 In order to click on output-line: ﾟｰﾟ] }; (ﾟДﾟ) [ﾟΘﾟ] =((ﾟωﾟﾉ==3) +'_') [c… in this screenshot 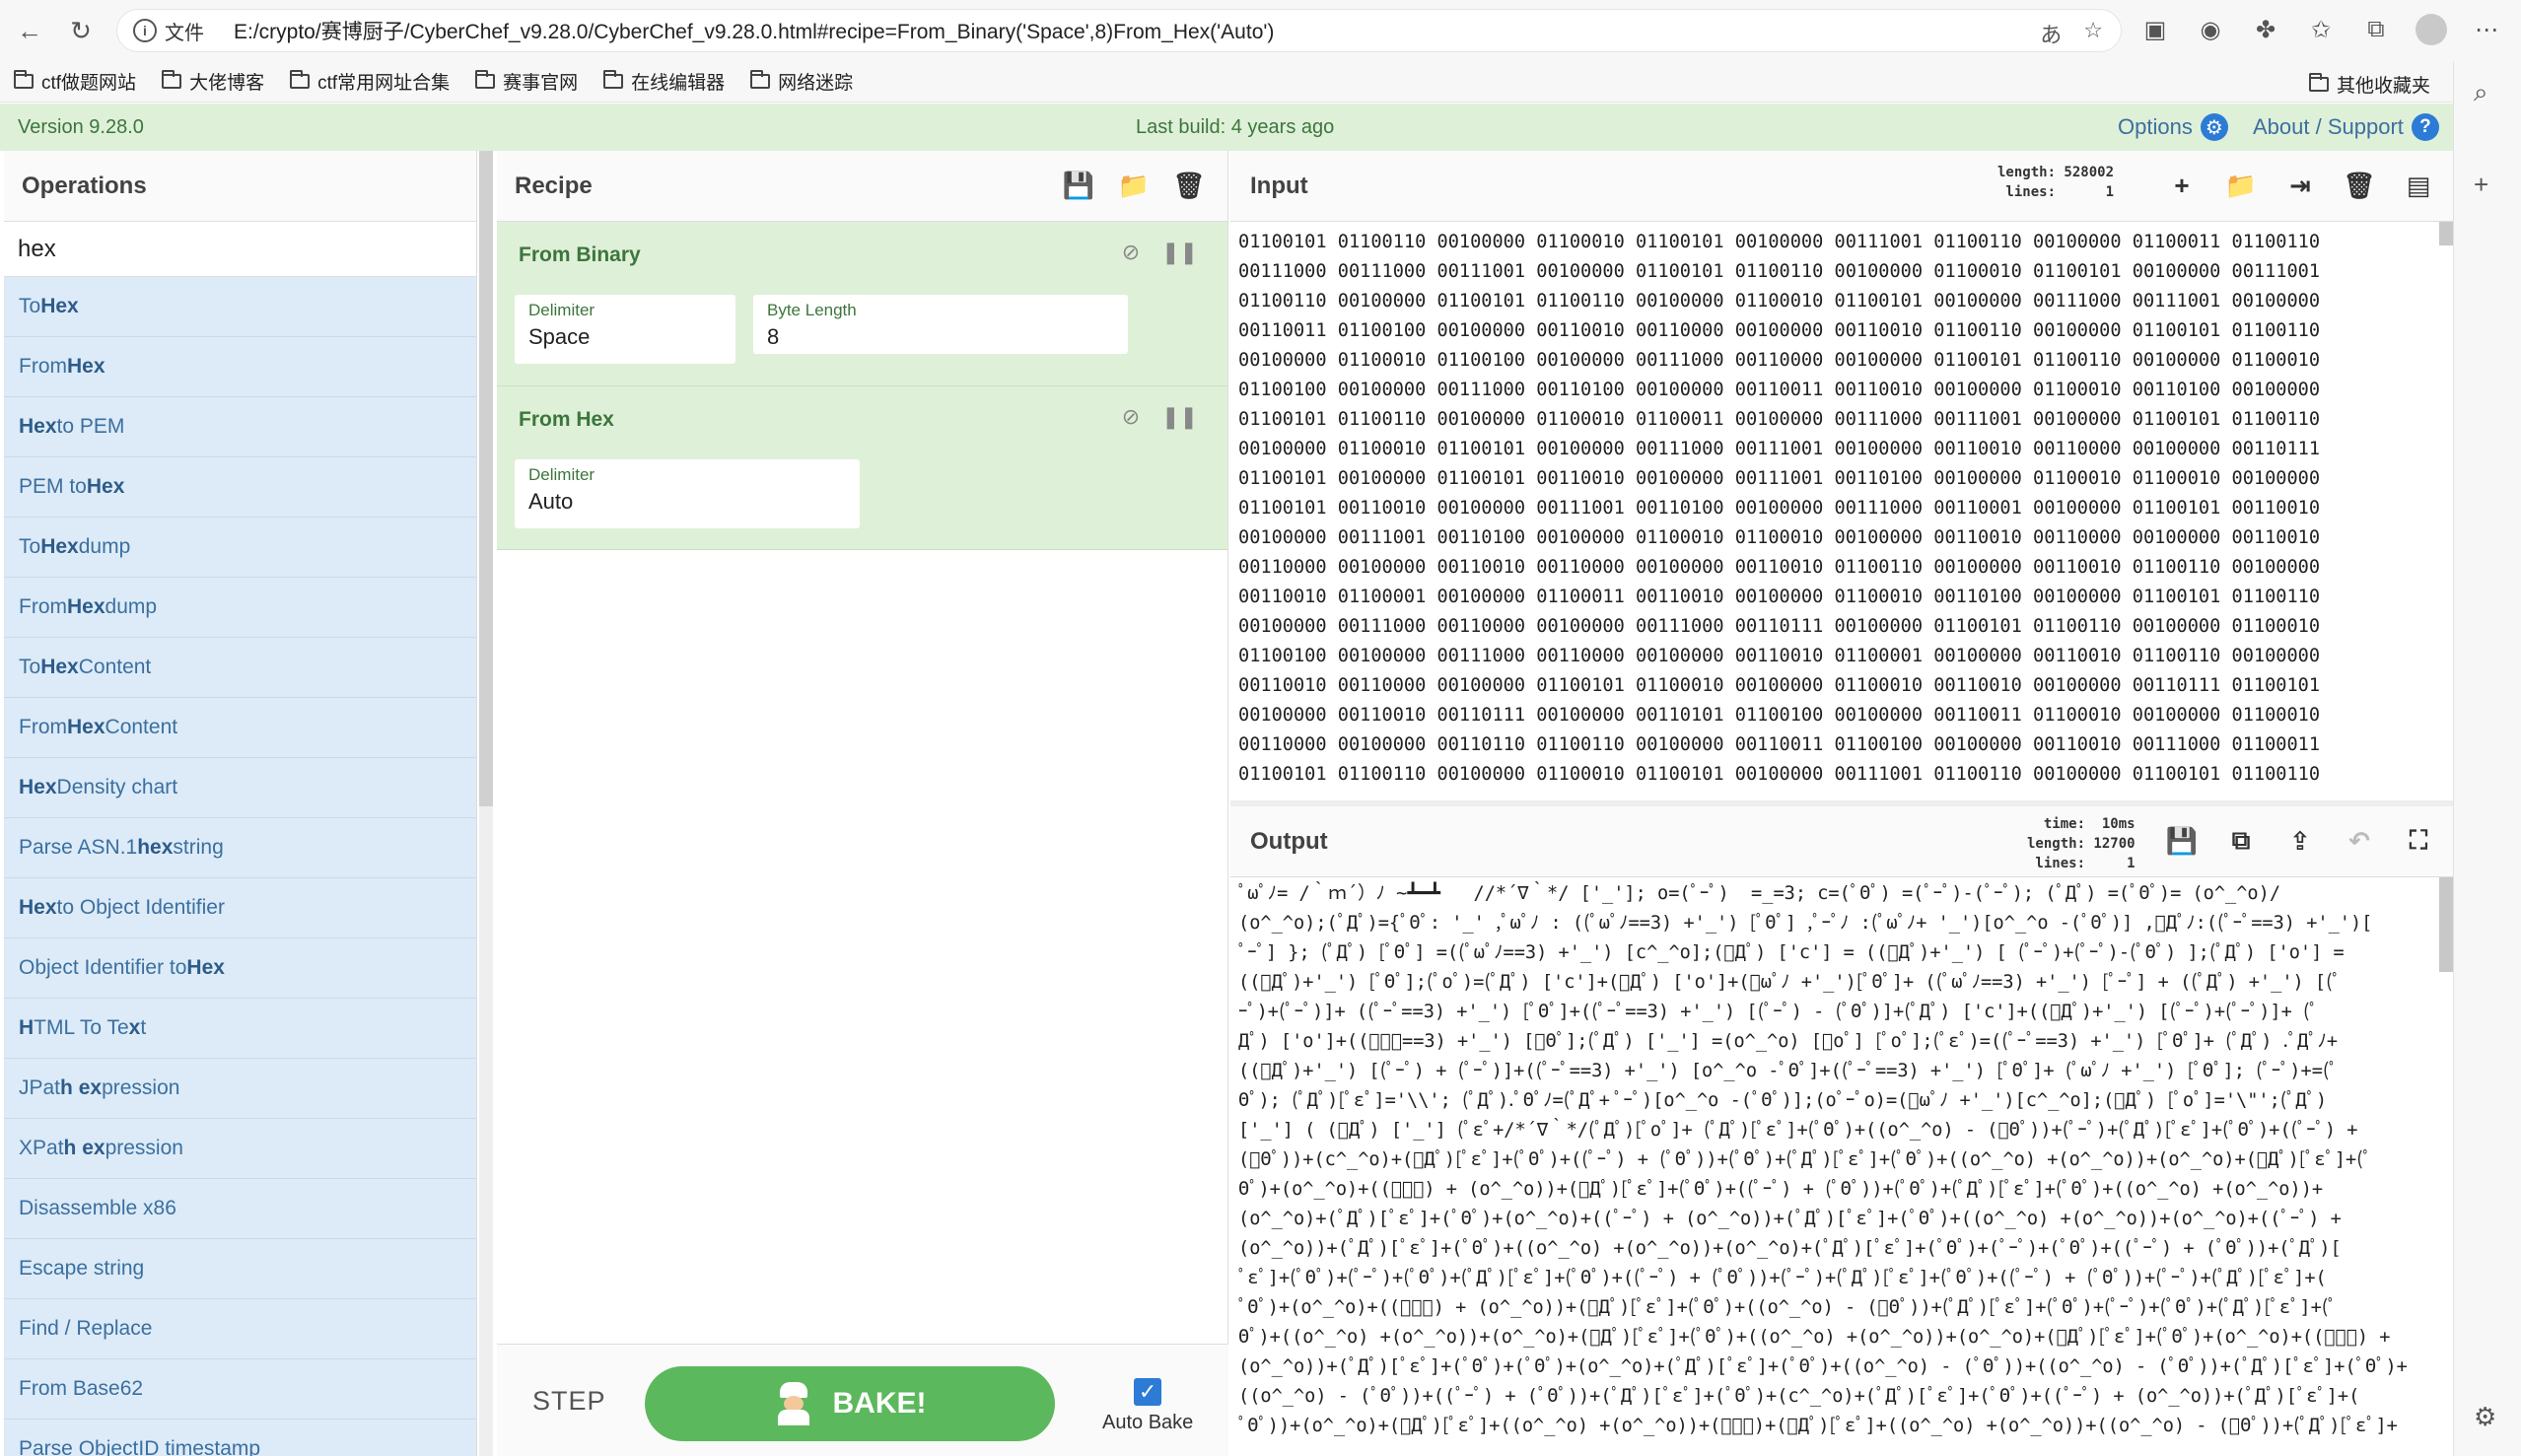, I will do `click(1792, 952)`.